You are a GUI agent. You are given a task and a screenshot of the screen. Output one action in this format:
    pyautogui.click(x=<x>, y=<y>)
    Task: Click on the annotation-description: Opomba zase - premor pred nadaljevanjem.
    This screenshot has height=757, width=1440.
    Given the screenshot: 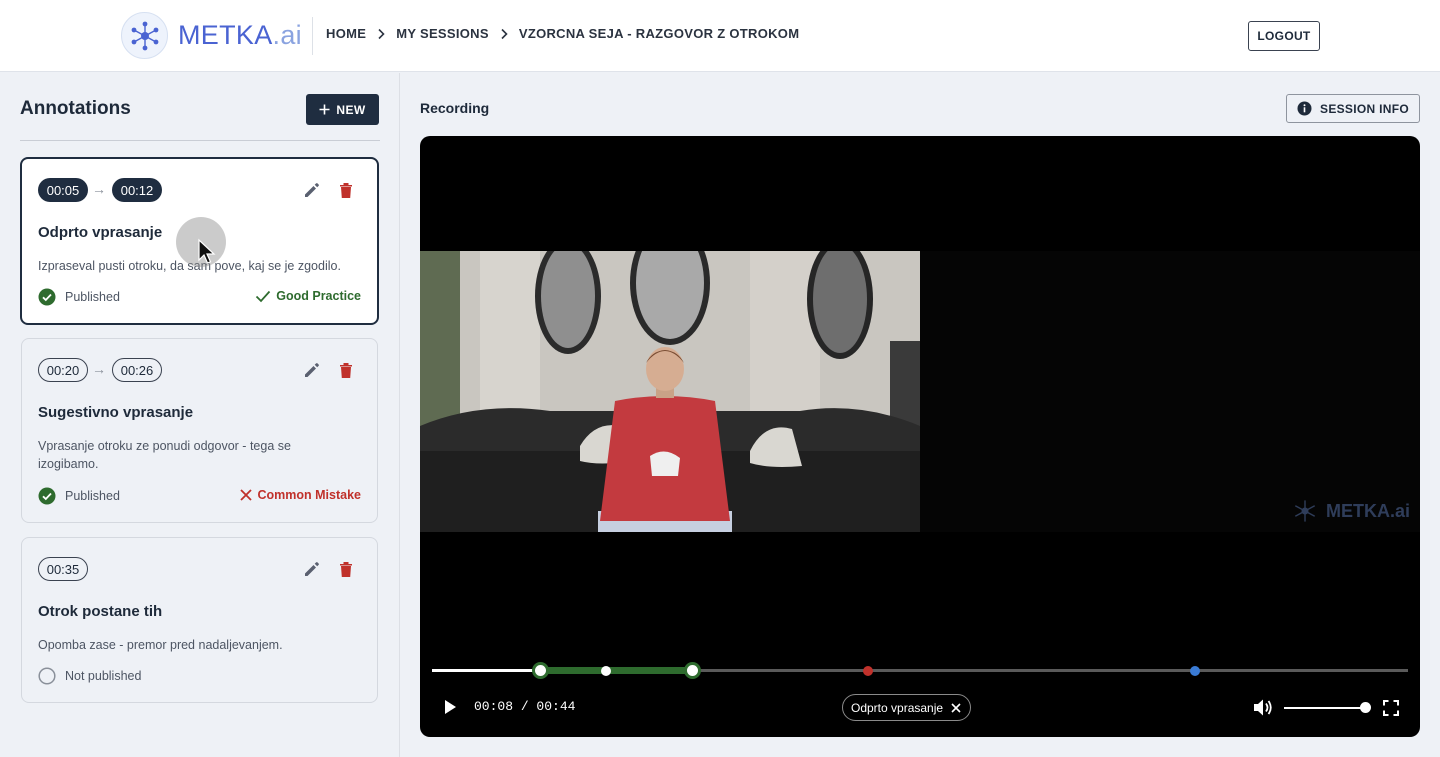 What is the action you would take?
    pyautogui.click(x=160, y=645)
    